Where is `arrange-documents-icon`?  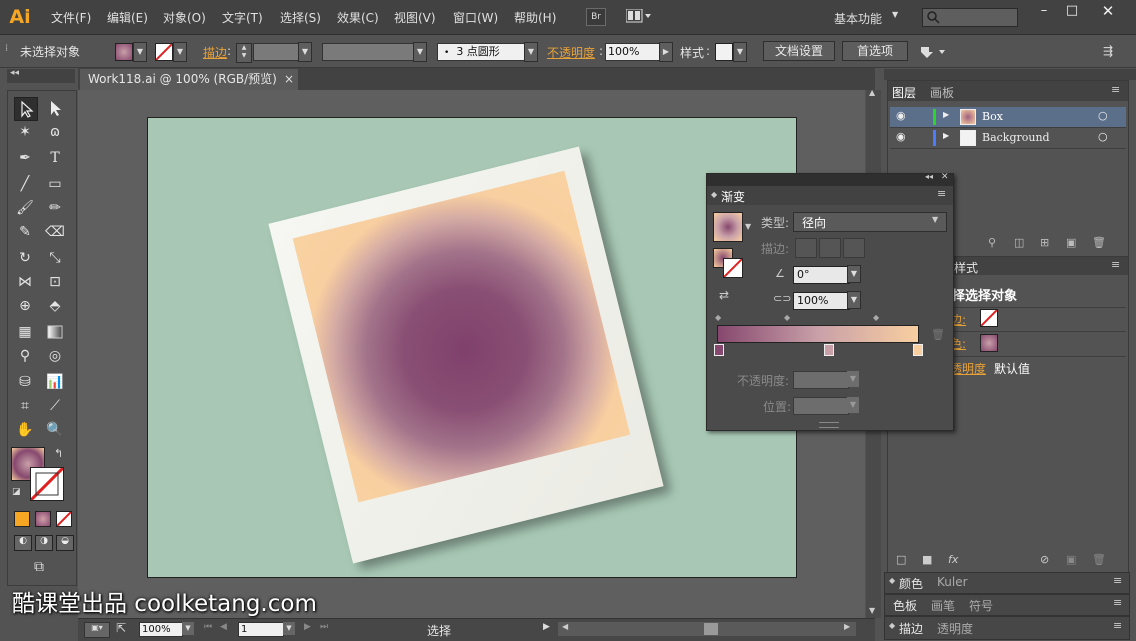 arrange-documents-icon is located at coordinates (638, 15).